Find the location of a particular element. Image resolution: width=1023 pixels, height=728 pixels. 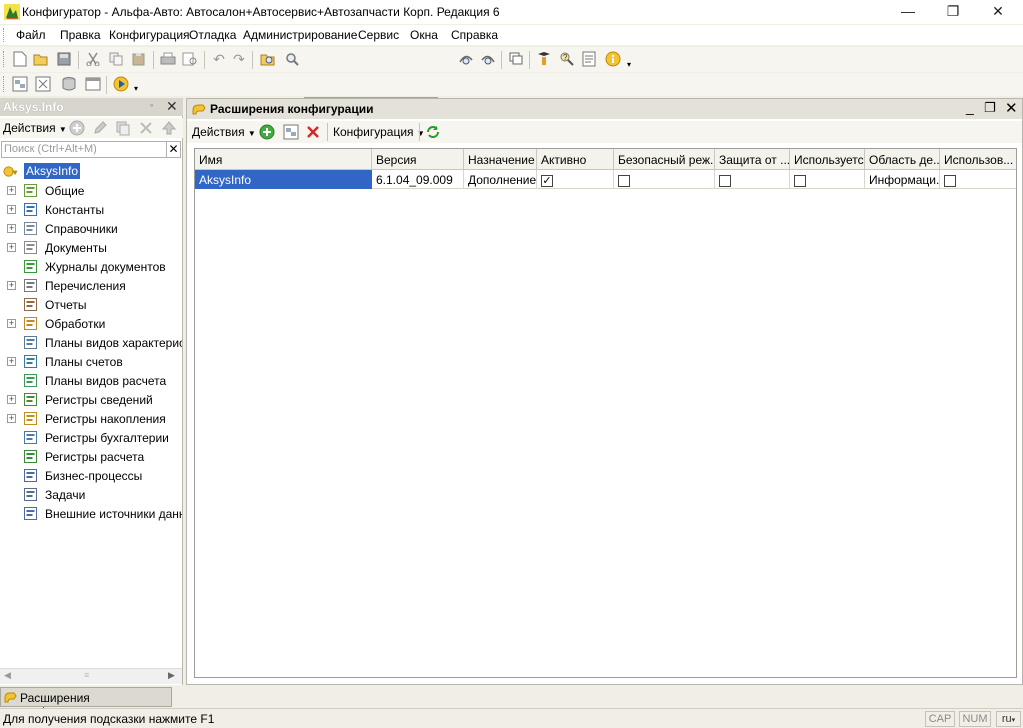

tree-item: Регистры расчета is located at coordinates (91, 456).